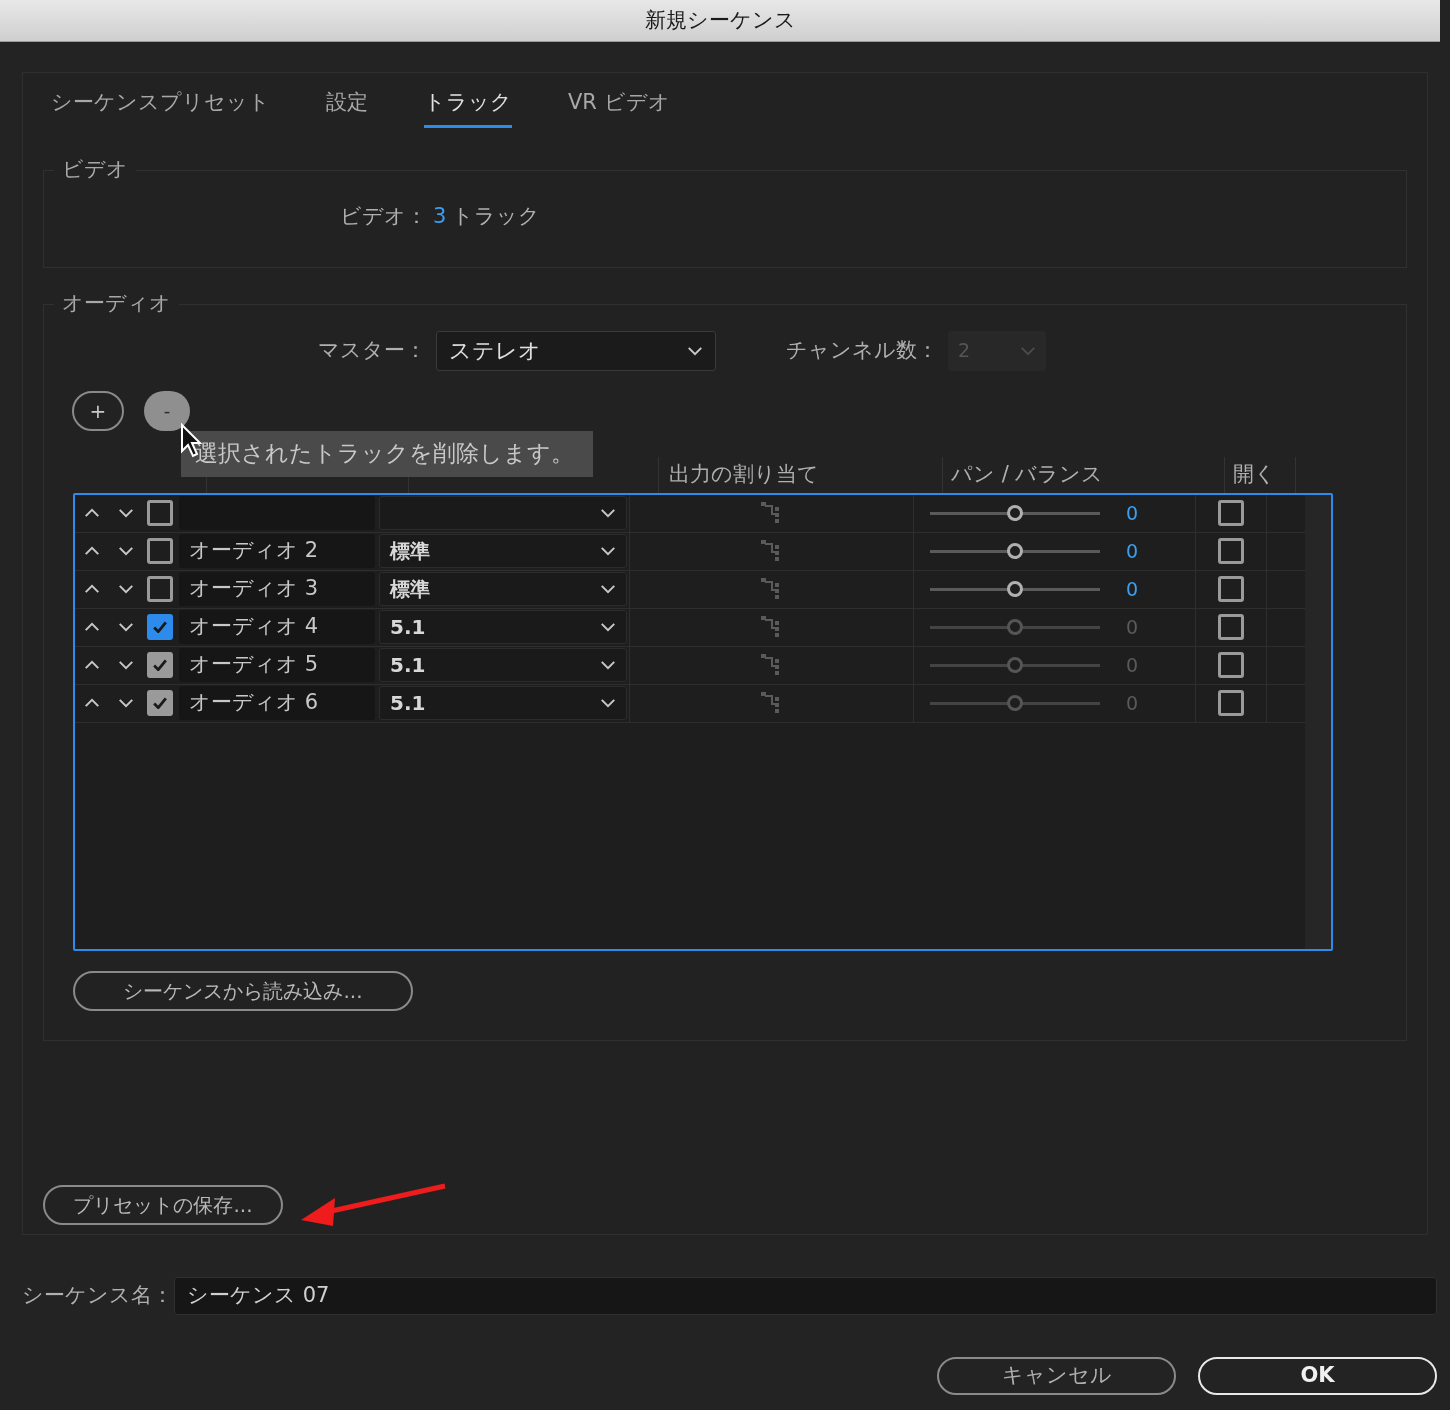 Image resolution: width=1450 pixels, height=1410 pixels. Describe the element at coordinates (720, 20) in the screenshot. I see `window-title: 新規シーケンス` at that location.